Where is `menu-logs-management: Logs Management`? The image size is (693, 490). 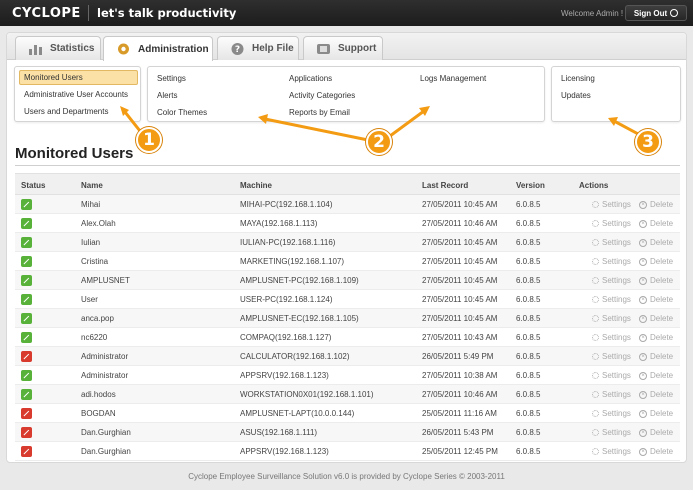
menu-logs-management: Logs Management is located at coordinates (453, 78).